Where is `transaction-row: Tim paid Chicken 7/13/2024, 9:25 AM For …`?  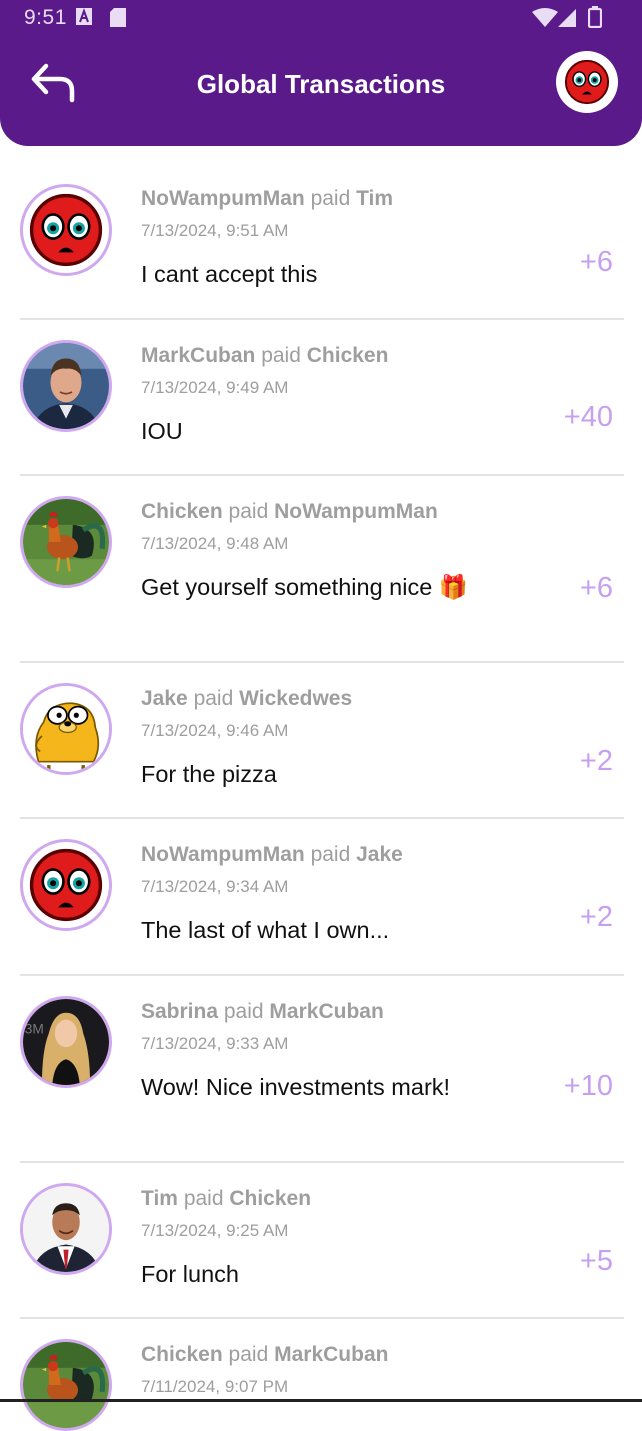 transaction-row: Tim paid Chicken 7/13/2024, 9:25 AM For … is located at coordinates (321, 1240).